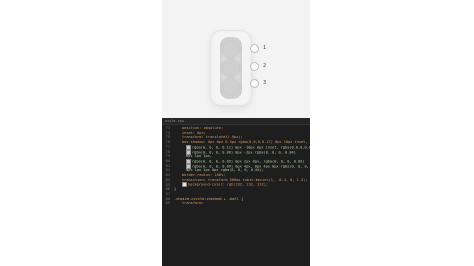 This screenshot has width=474, height=266. Describe the element at coordinates (265, 83) in the screenshot. I see `choice-label: 3` at that location.